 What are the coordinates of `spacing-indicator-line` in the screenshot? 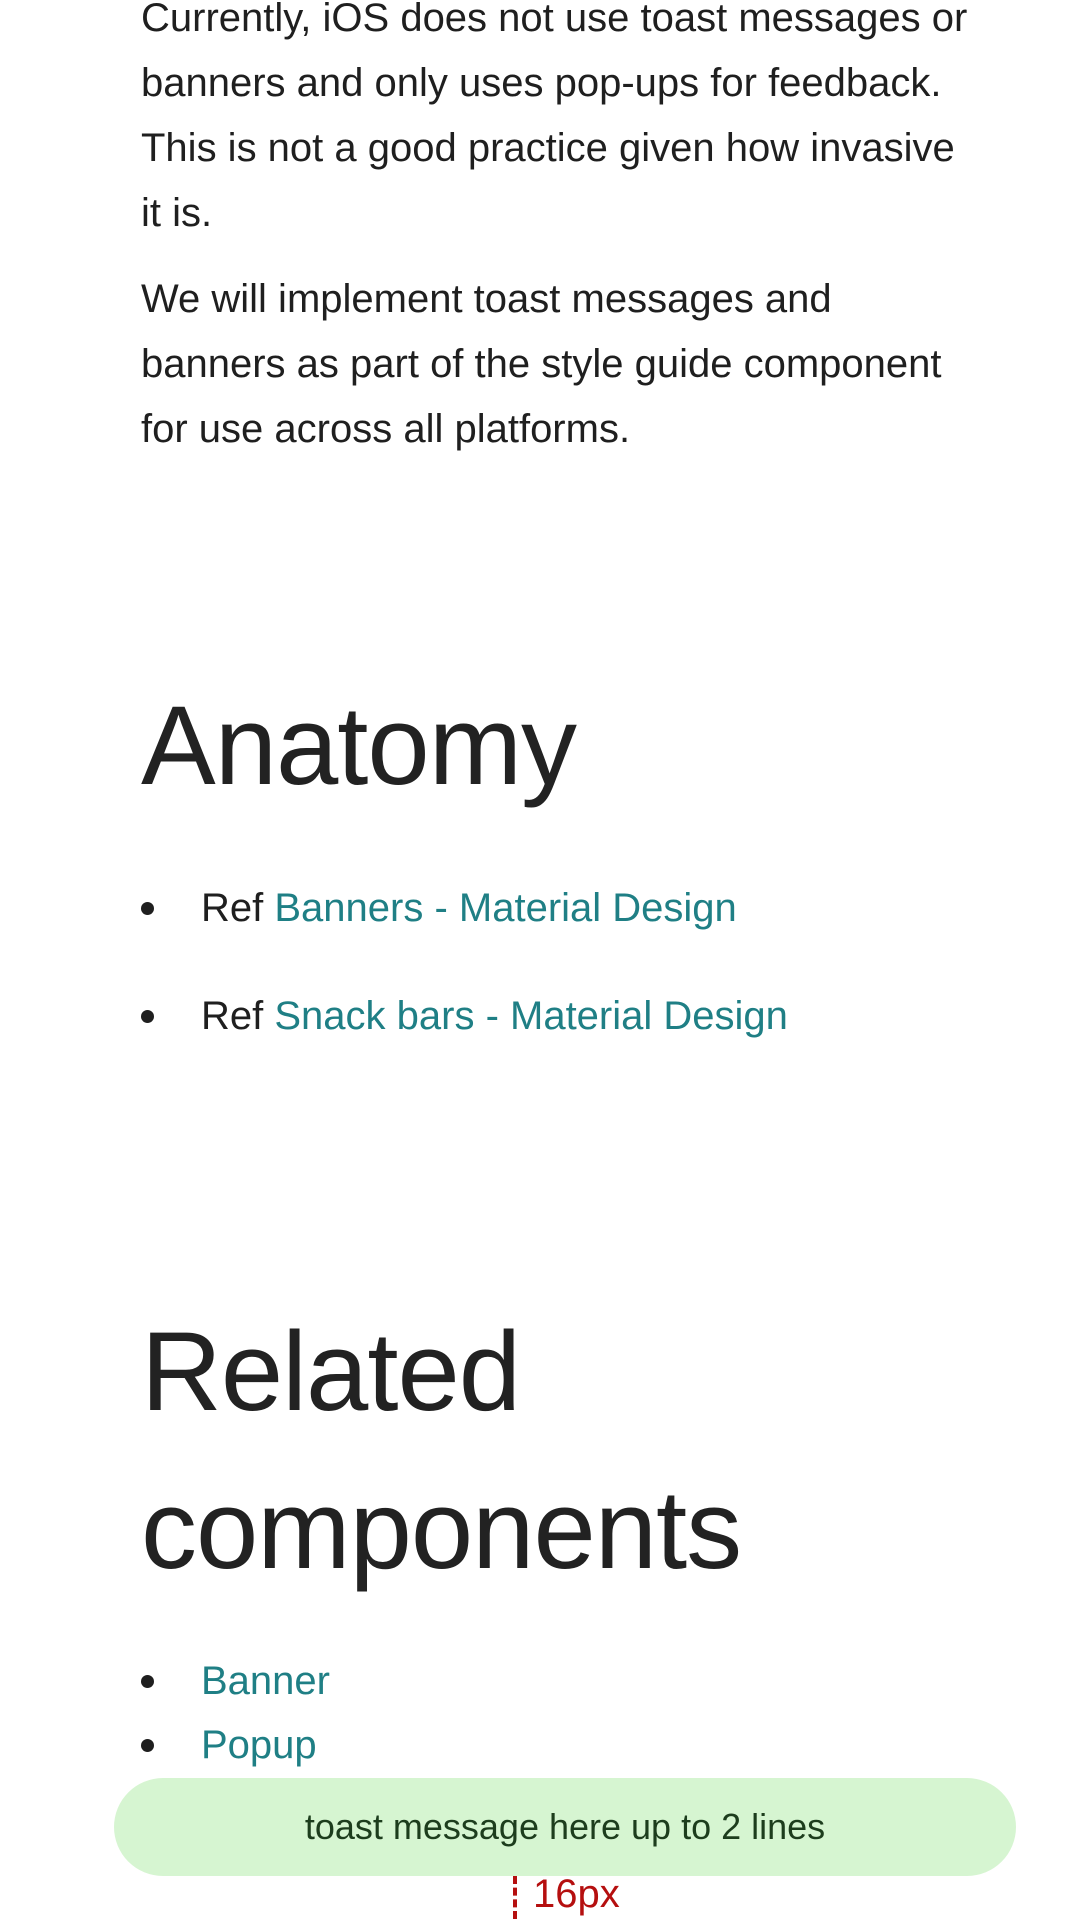 It's located at (515, 1897).